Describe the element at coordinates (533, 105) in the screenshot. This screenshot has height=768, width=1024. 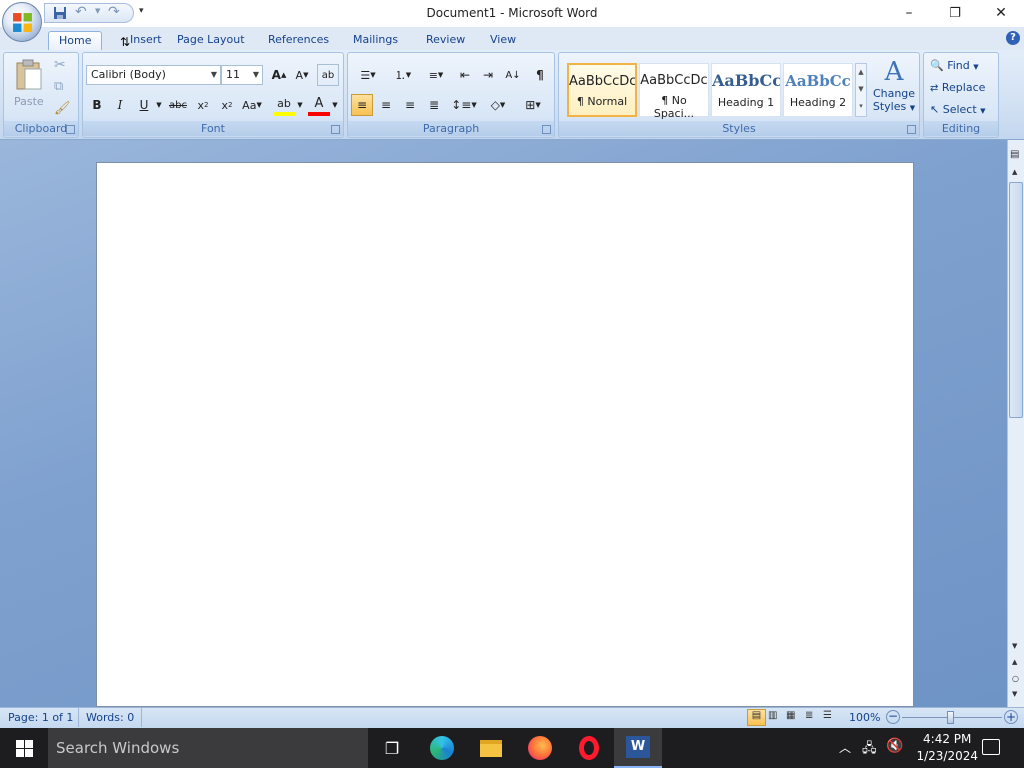
I see `borders-icon: ⊞ ▼` at that location.